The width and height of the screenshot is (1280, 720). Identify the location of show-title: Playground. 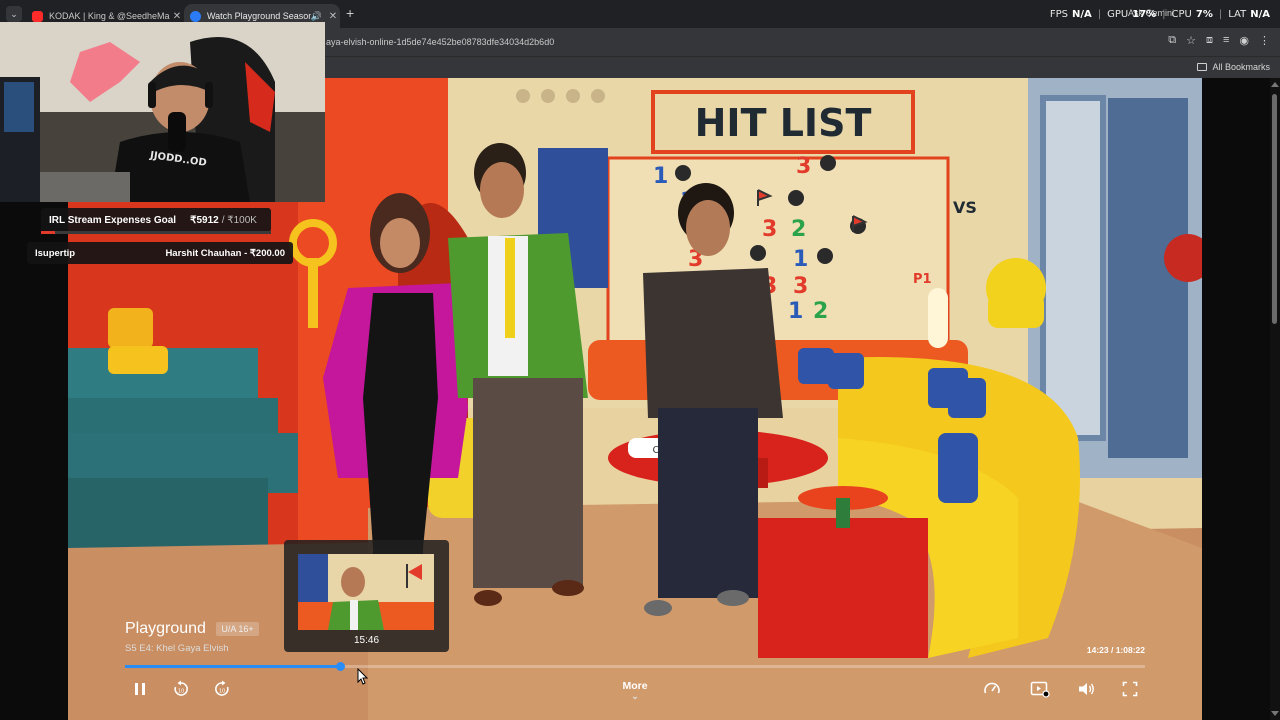
(165, 628).